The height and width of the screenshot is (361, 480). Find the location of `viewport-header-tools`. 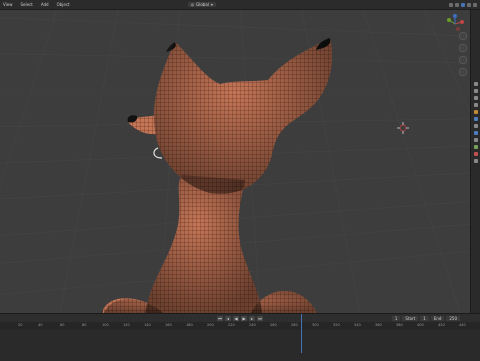

viewport-header-tools is located at coordinates (463, 4).